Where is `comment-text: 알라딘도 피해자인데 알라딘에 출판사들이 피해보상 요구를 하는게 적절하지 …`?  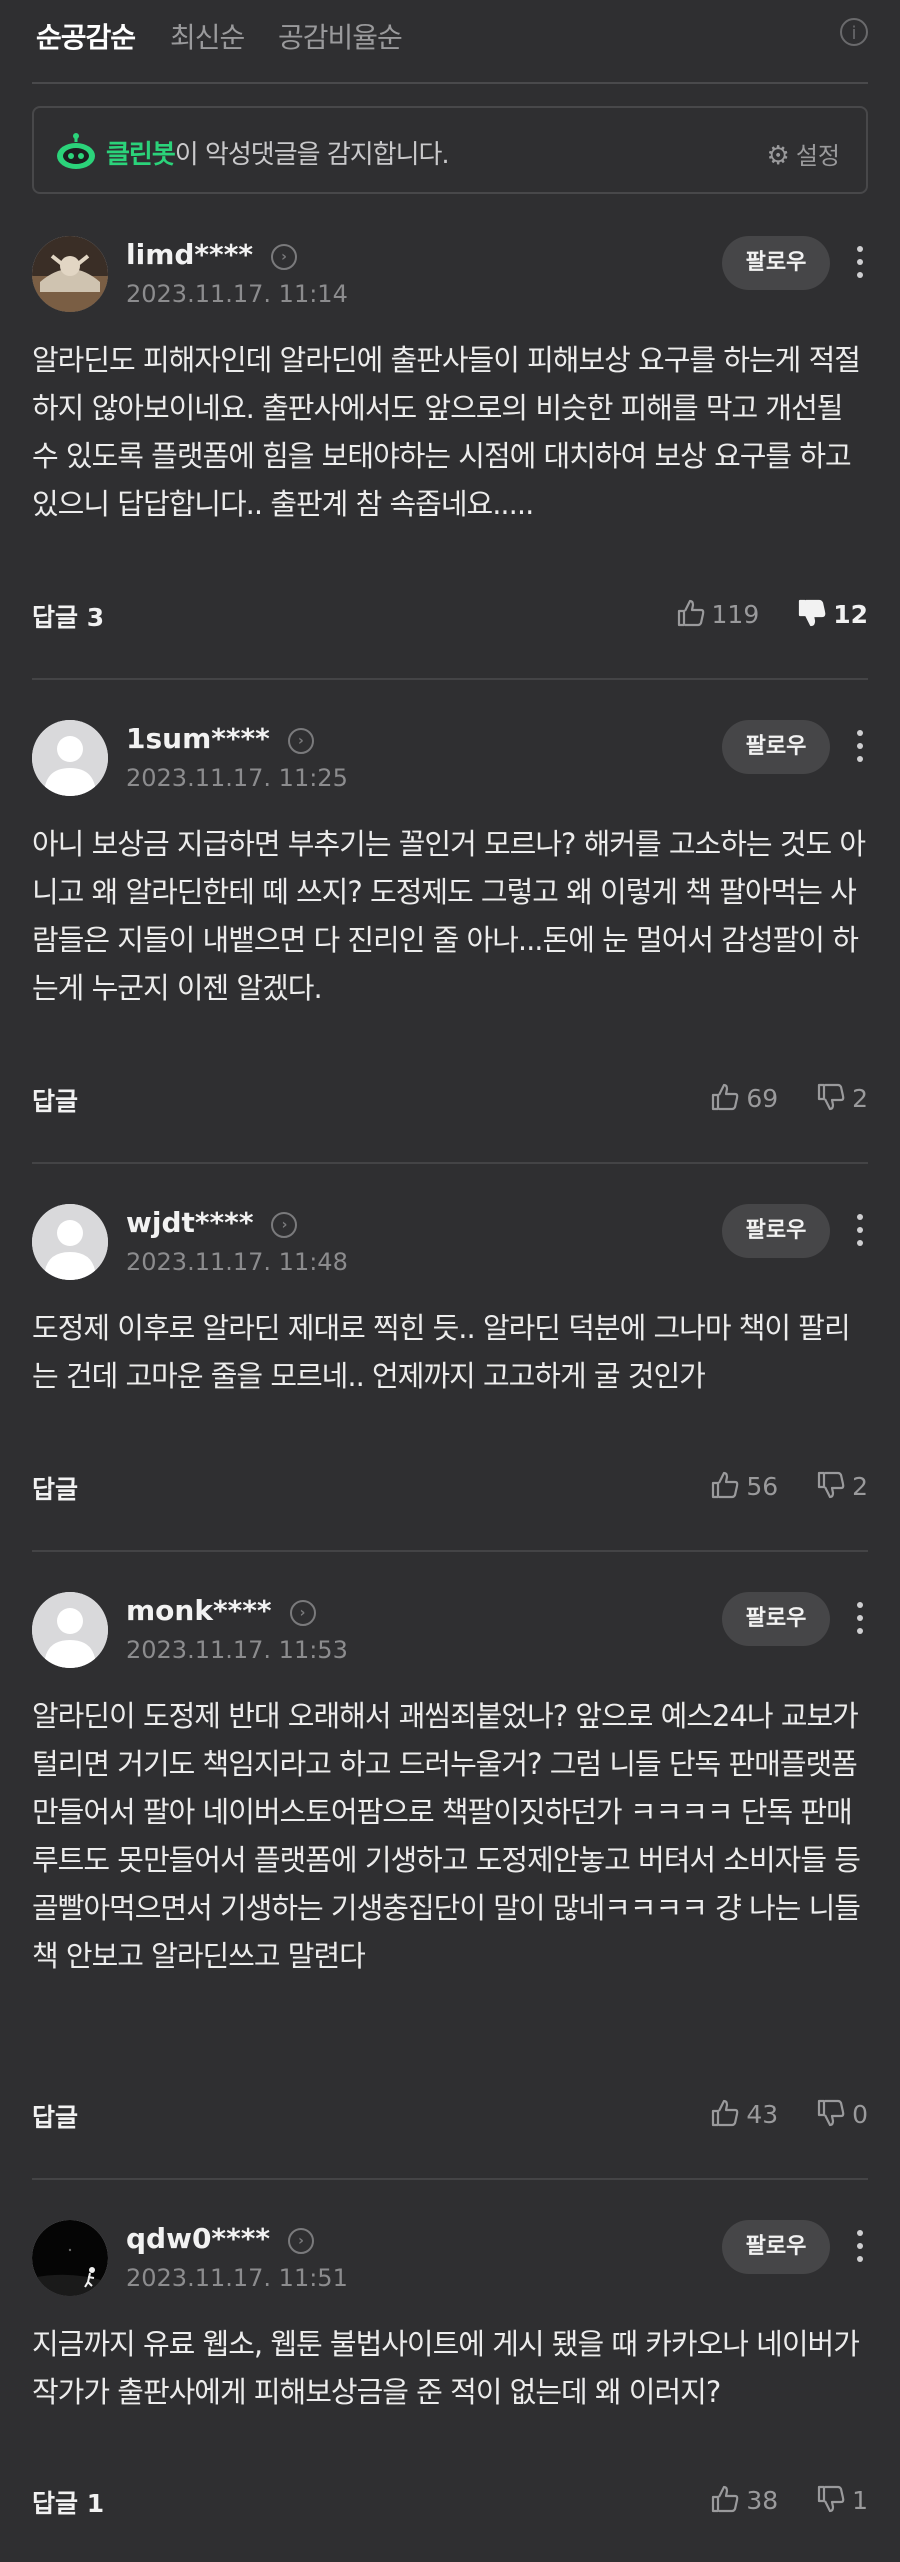
comment-text: 알라딘도 피해자인데 알라딘에 출판사들이 피해보상 요구를 하는게 적절하지 … is located at coordinates (446, 432).